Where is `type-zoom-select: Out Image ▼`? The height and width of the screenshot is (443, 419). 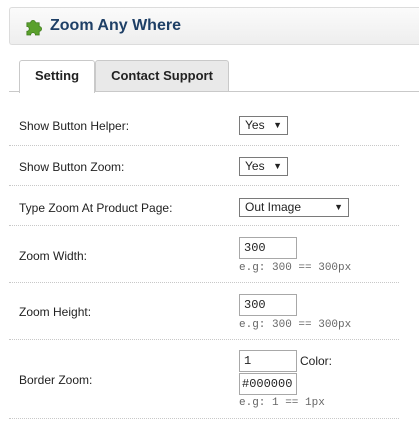 type-zoom-select: Out Image ▼ is located at coordinates (294, 207).